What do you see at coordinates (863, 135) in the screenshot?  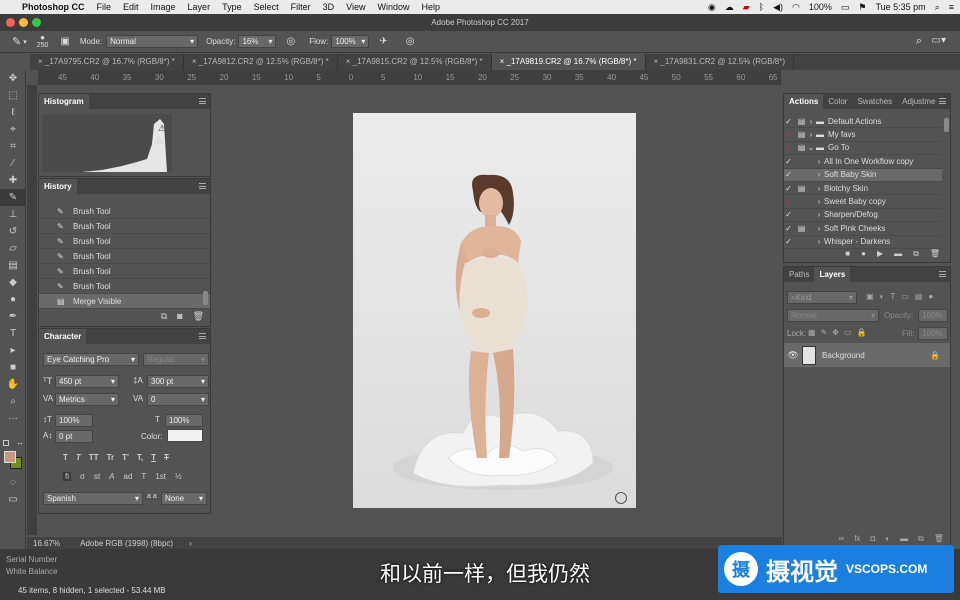 I see `action-set: ✓ ▤ › ▬ My favs` at bounding box center [863, 135].